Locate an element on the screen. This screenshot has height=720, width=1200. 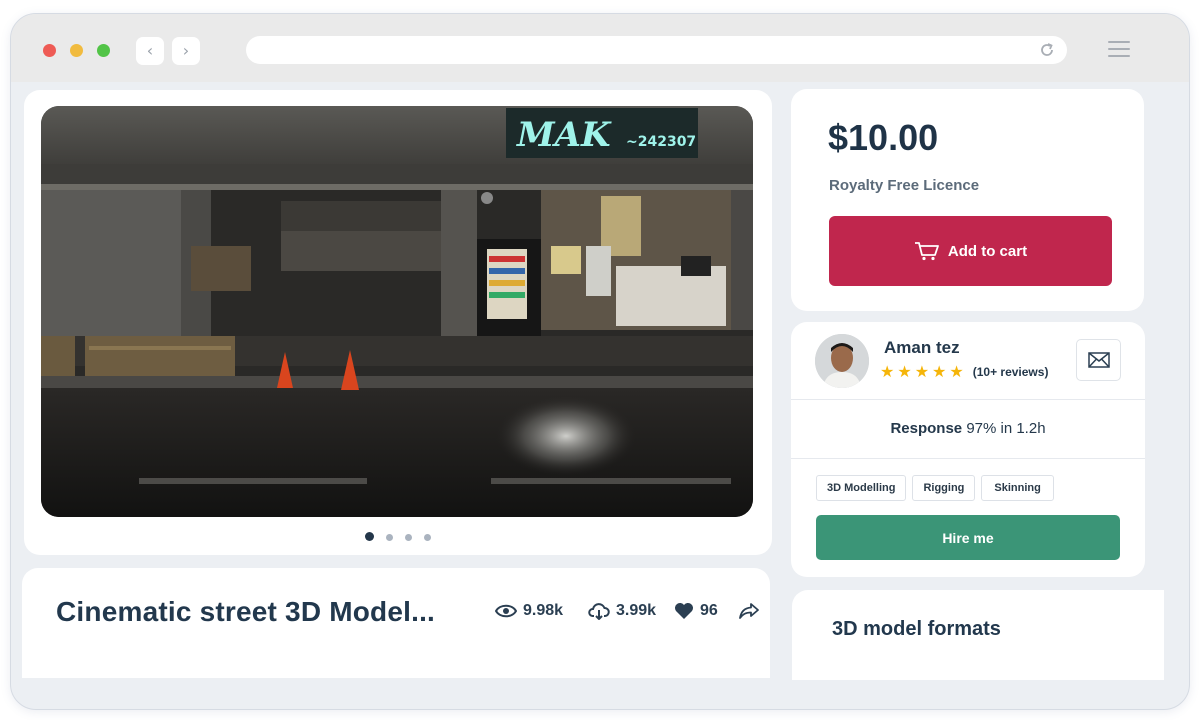
message-seller-button is located at coordinates (1098, 360).